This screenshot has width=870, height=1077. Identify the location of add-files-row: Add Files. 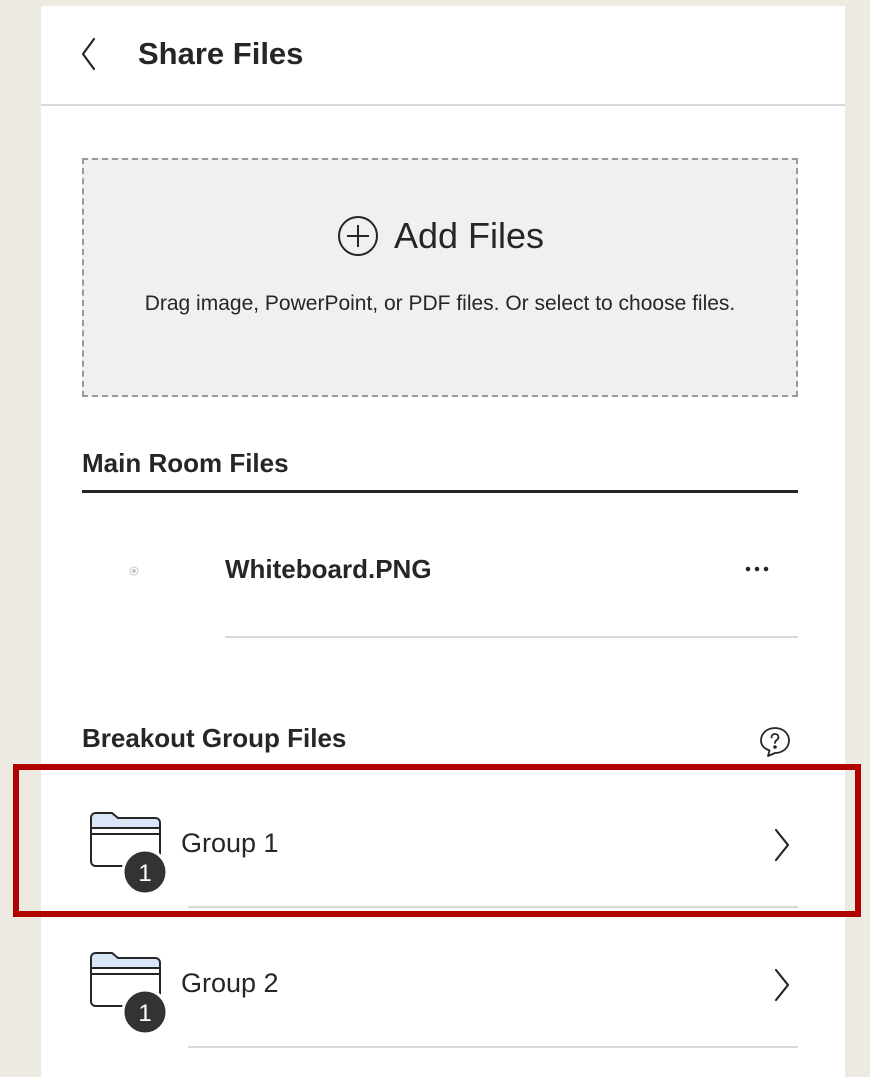
(440, 236).